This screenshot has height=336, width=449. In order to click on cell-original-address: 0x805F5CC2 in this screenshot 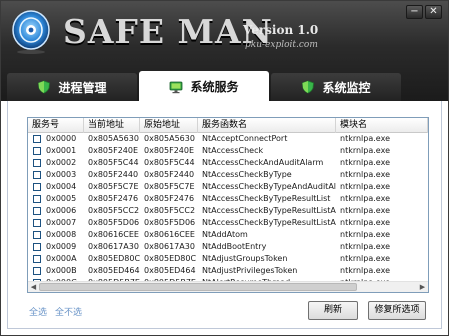, I will do `click(170, 210)`.